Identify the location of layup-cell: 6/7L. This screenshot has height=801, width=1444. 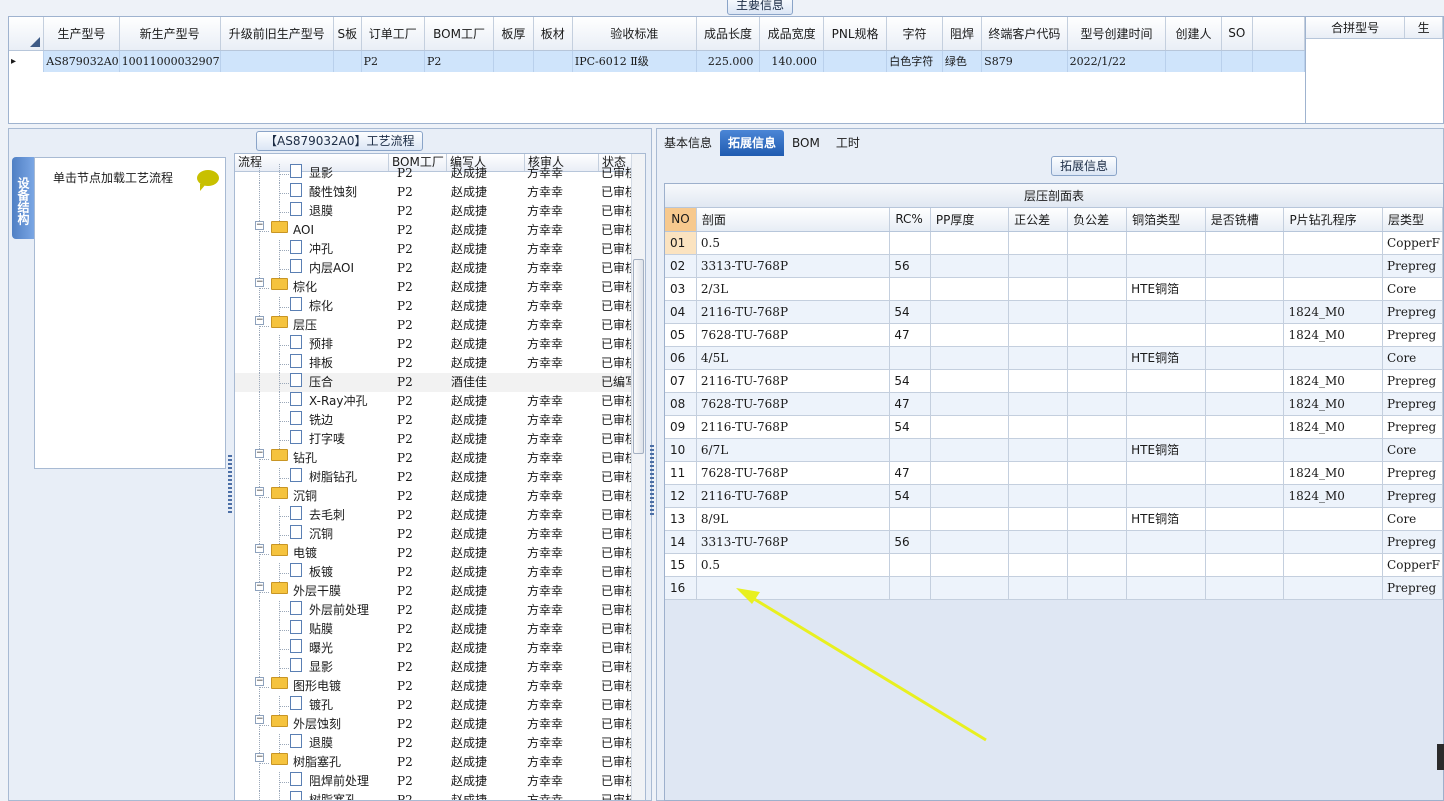
(793, 450).